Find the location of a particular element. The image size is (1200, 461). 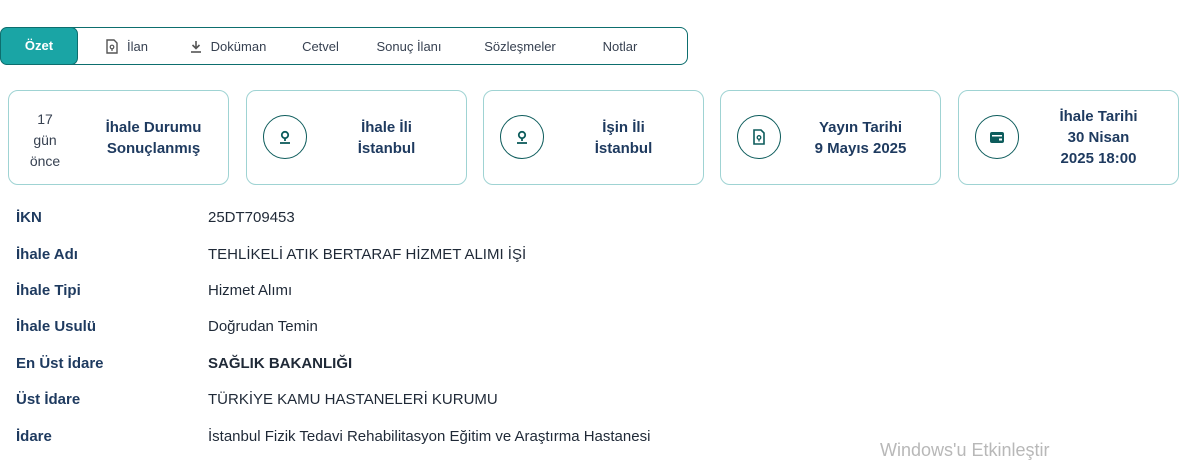

status-card: 17 gün önce İhale Durumu Sonuçlanmış is located at coordinates (118, 137).